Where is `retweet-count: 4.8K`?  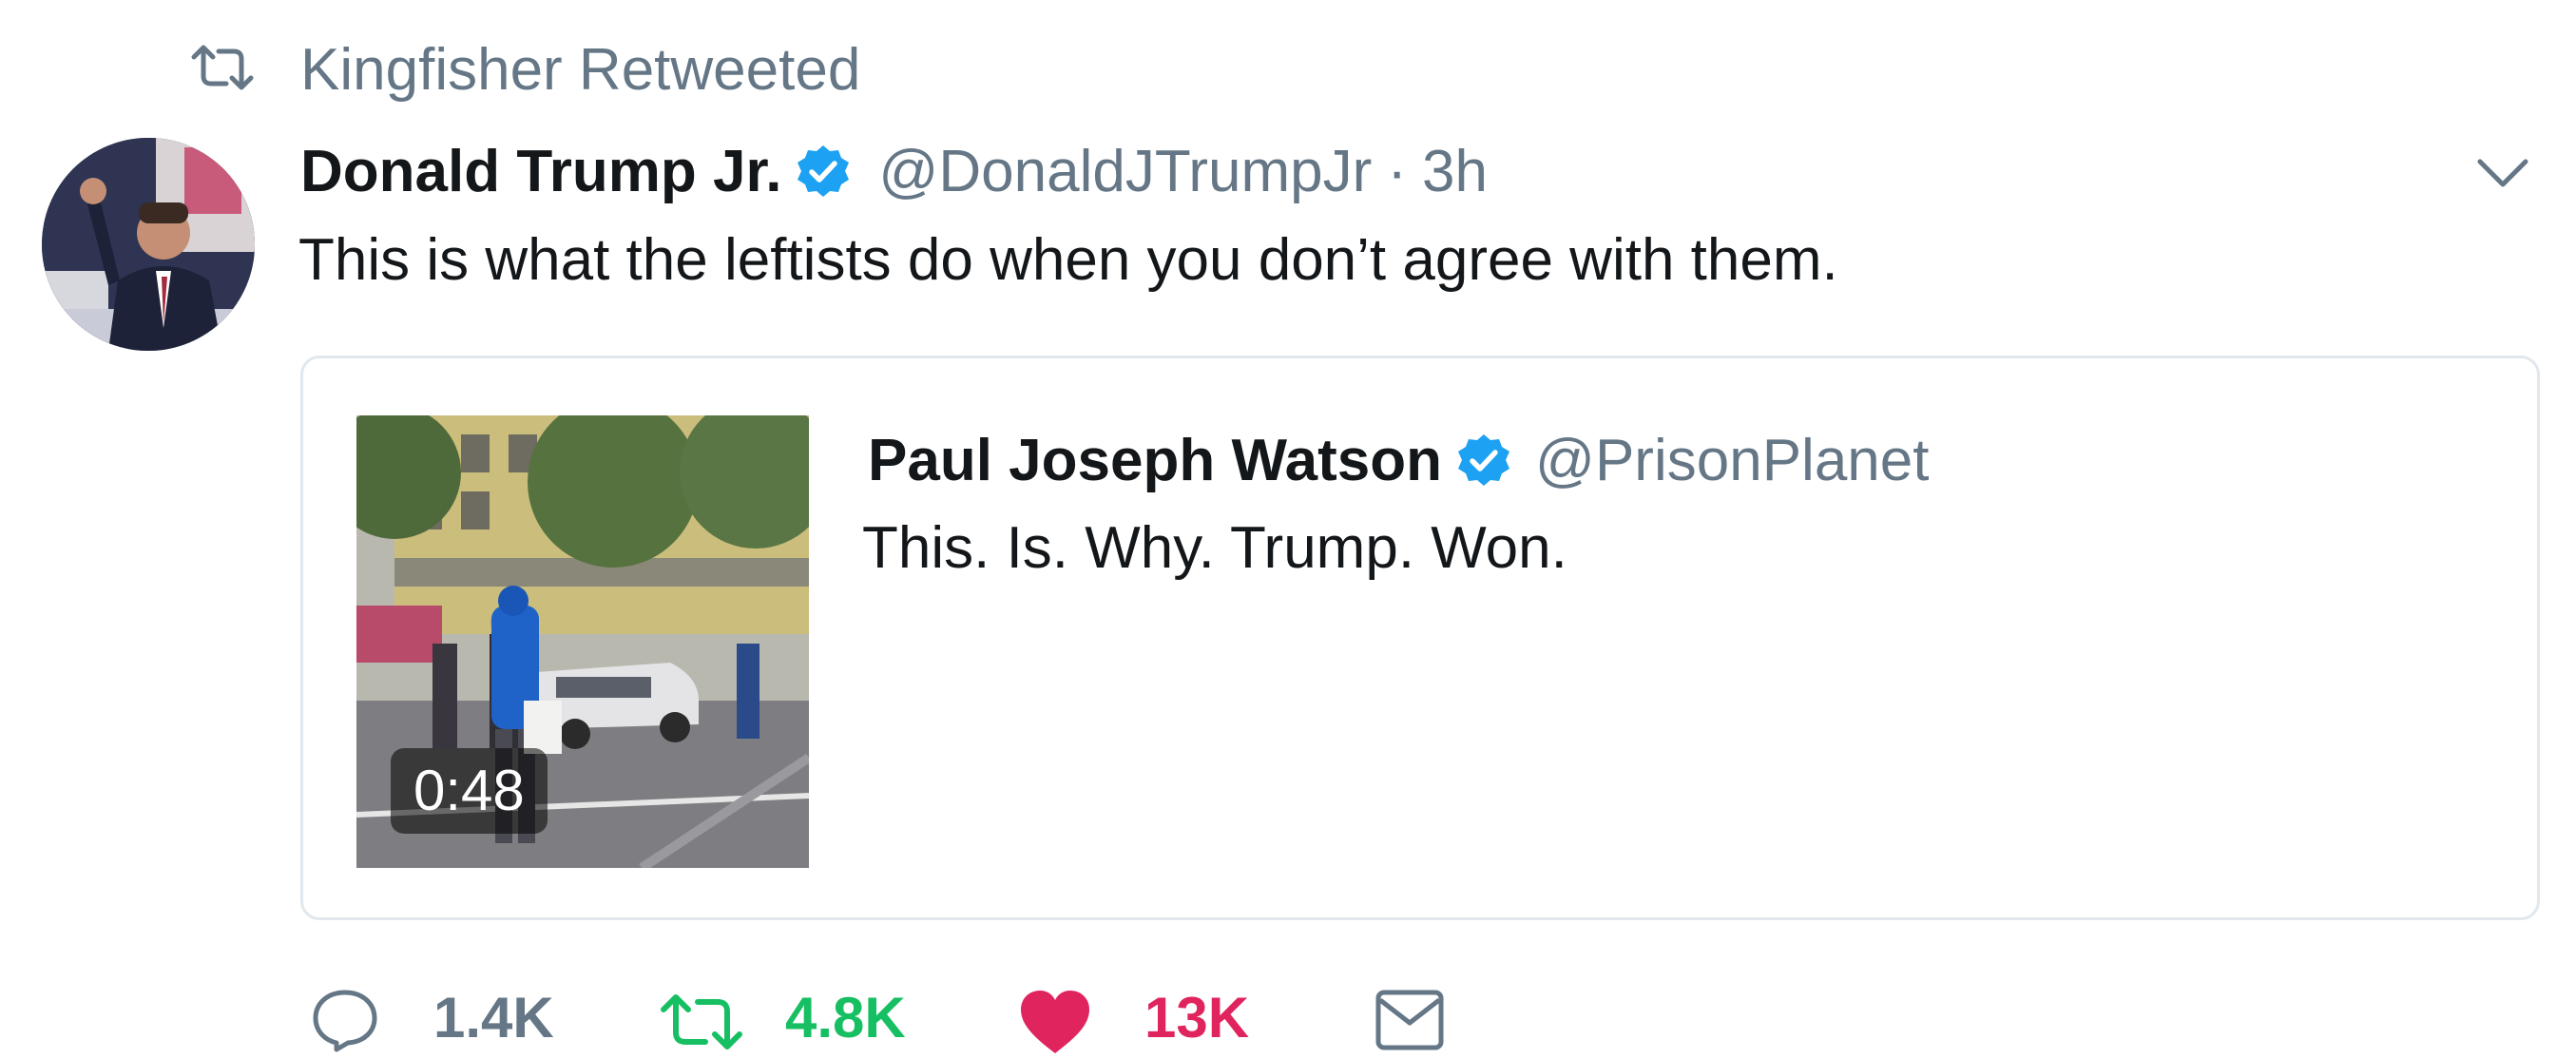
retweet-count: 4.8K is located at coordinates (846, 1018).